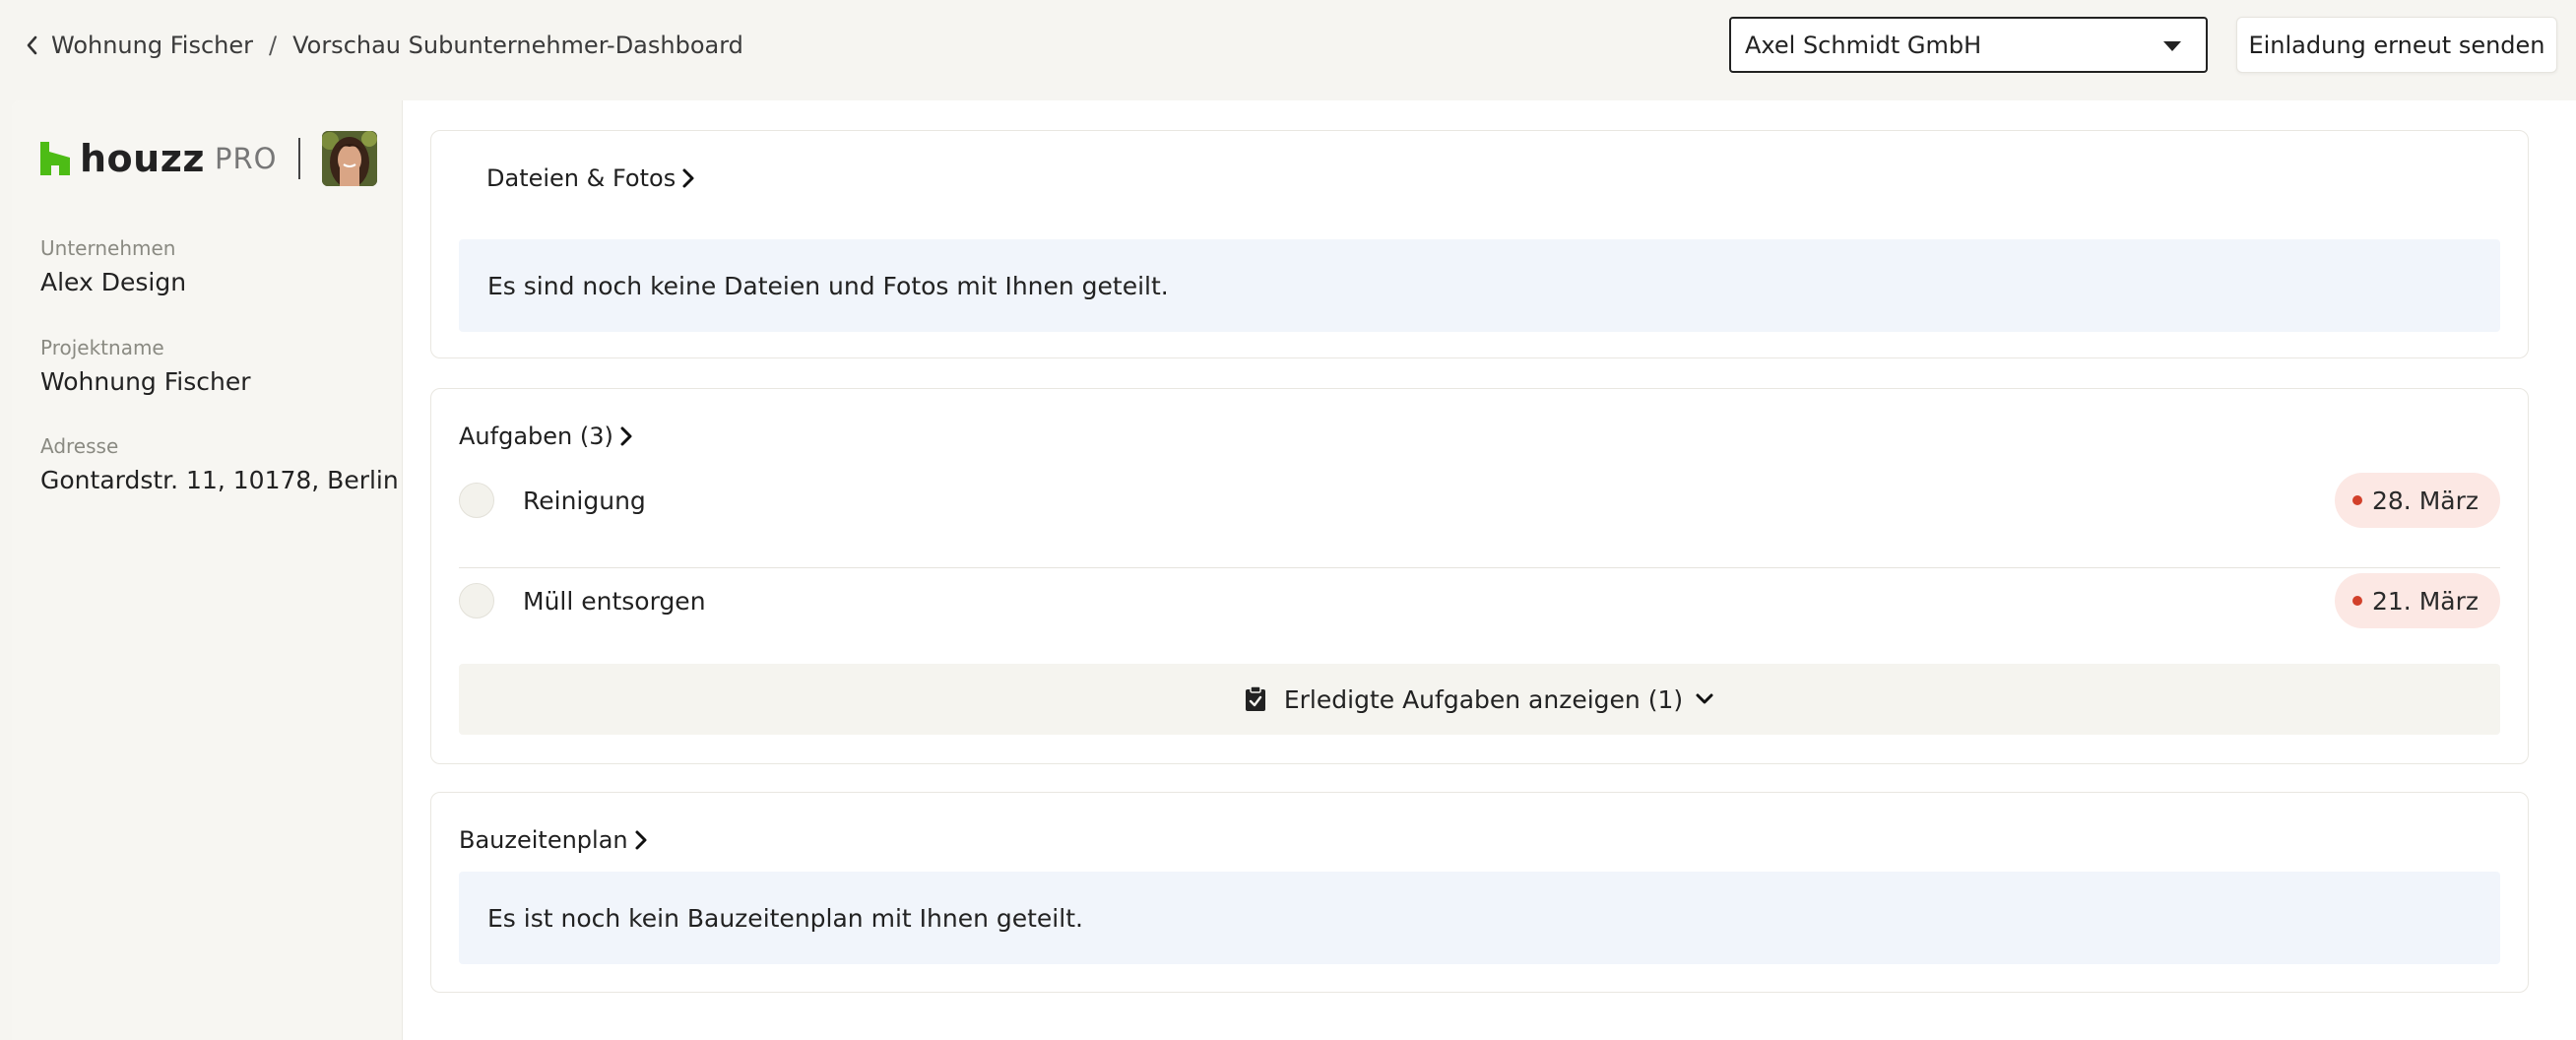 The image size is (2576, 1040). What do you see at coordinates (32, 45) in the screenshot?
I see `chevron-left-icon` at bounding box center [32, 45].